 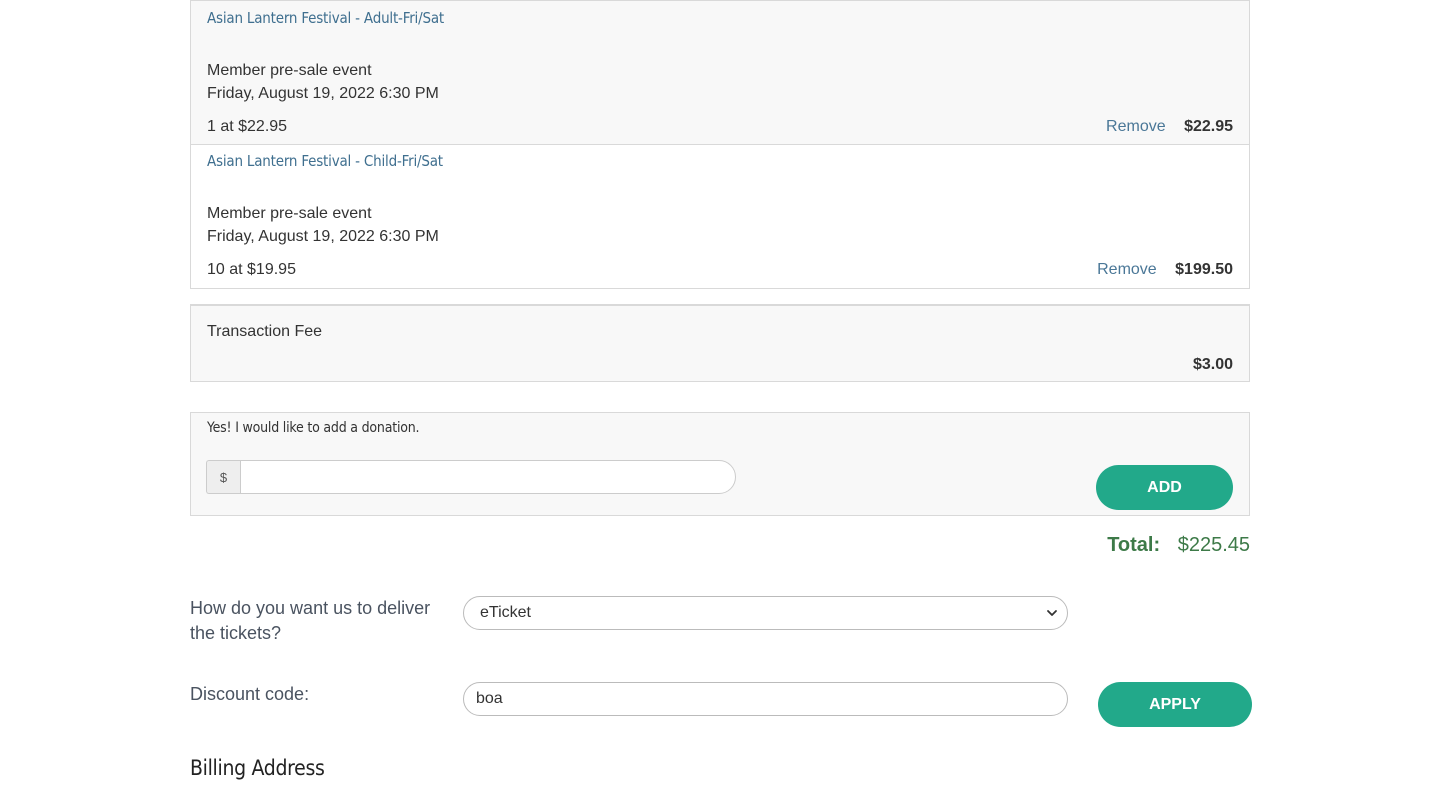 I want to click on cart-item-actions: Remove $199.50, so click(x=1165, y=270).